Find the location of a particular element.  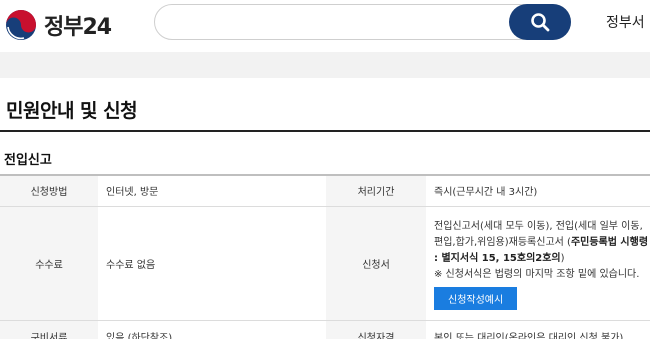

taegeuk-logo-icon is located at coordinates (21, 25).